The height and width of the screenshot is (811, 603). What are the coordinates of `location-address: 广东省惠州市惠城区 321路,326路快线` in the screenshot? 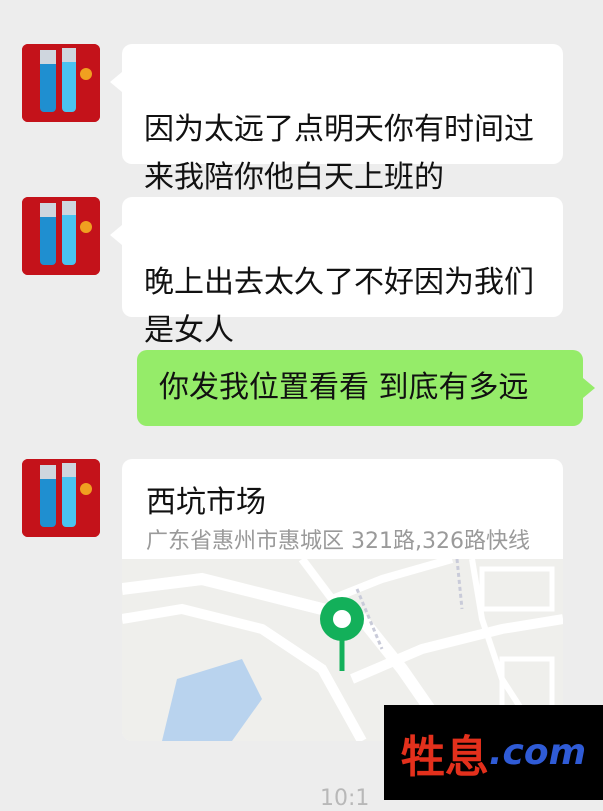 It's located at (338, 541).